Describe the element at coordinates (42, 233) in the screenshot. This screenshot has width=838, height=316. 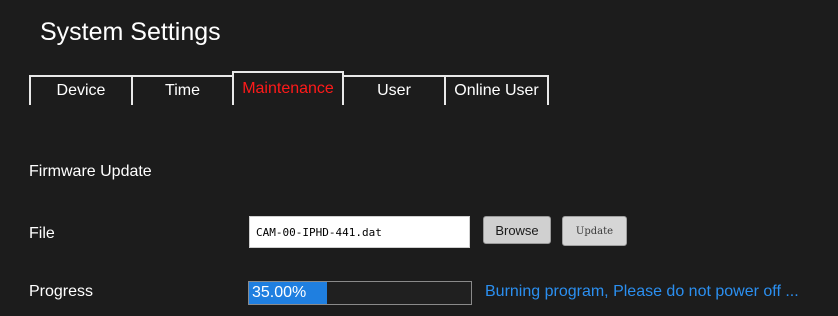
I see `file-label: File` at that location.